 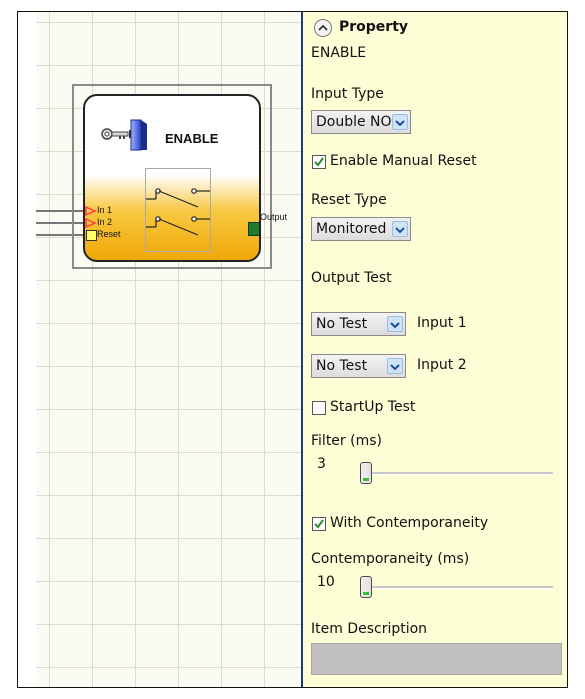 I want to click on startup-test-checkbox, so click(x=319, y=408).